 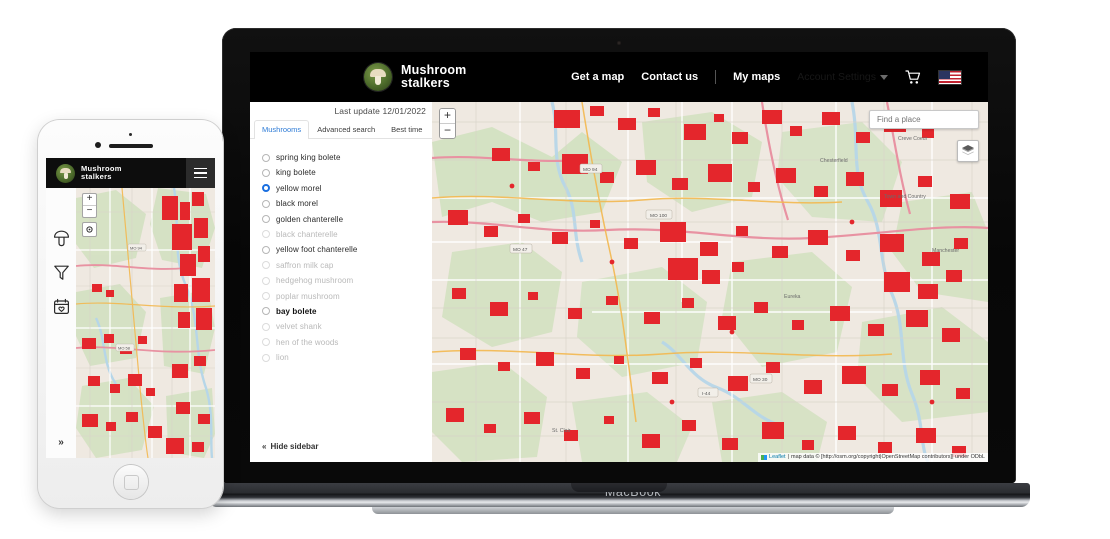 I want to click on tab-best-time: Best time, so click(x=406, y=129).